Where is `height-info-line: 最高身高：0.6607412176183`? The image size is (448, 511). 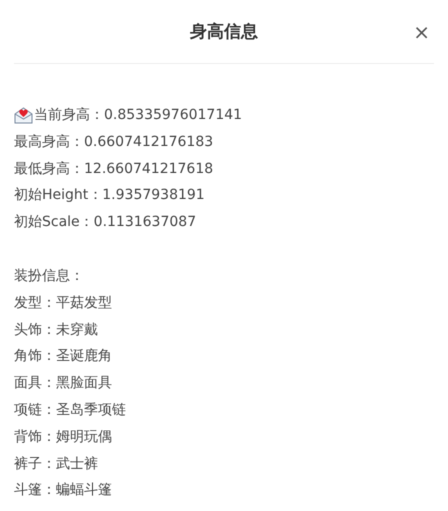 height-info-line: 最高身高：0.6607412176183 is located at coordinates (114, 142).